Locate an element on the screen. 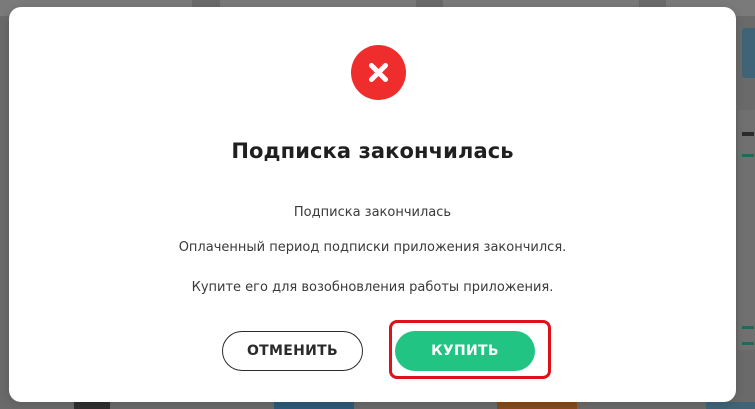 The width and height of the screenshot is (755, 409). dialog-title: Подписка закончилась is located at coordinates (372, 151).